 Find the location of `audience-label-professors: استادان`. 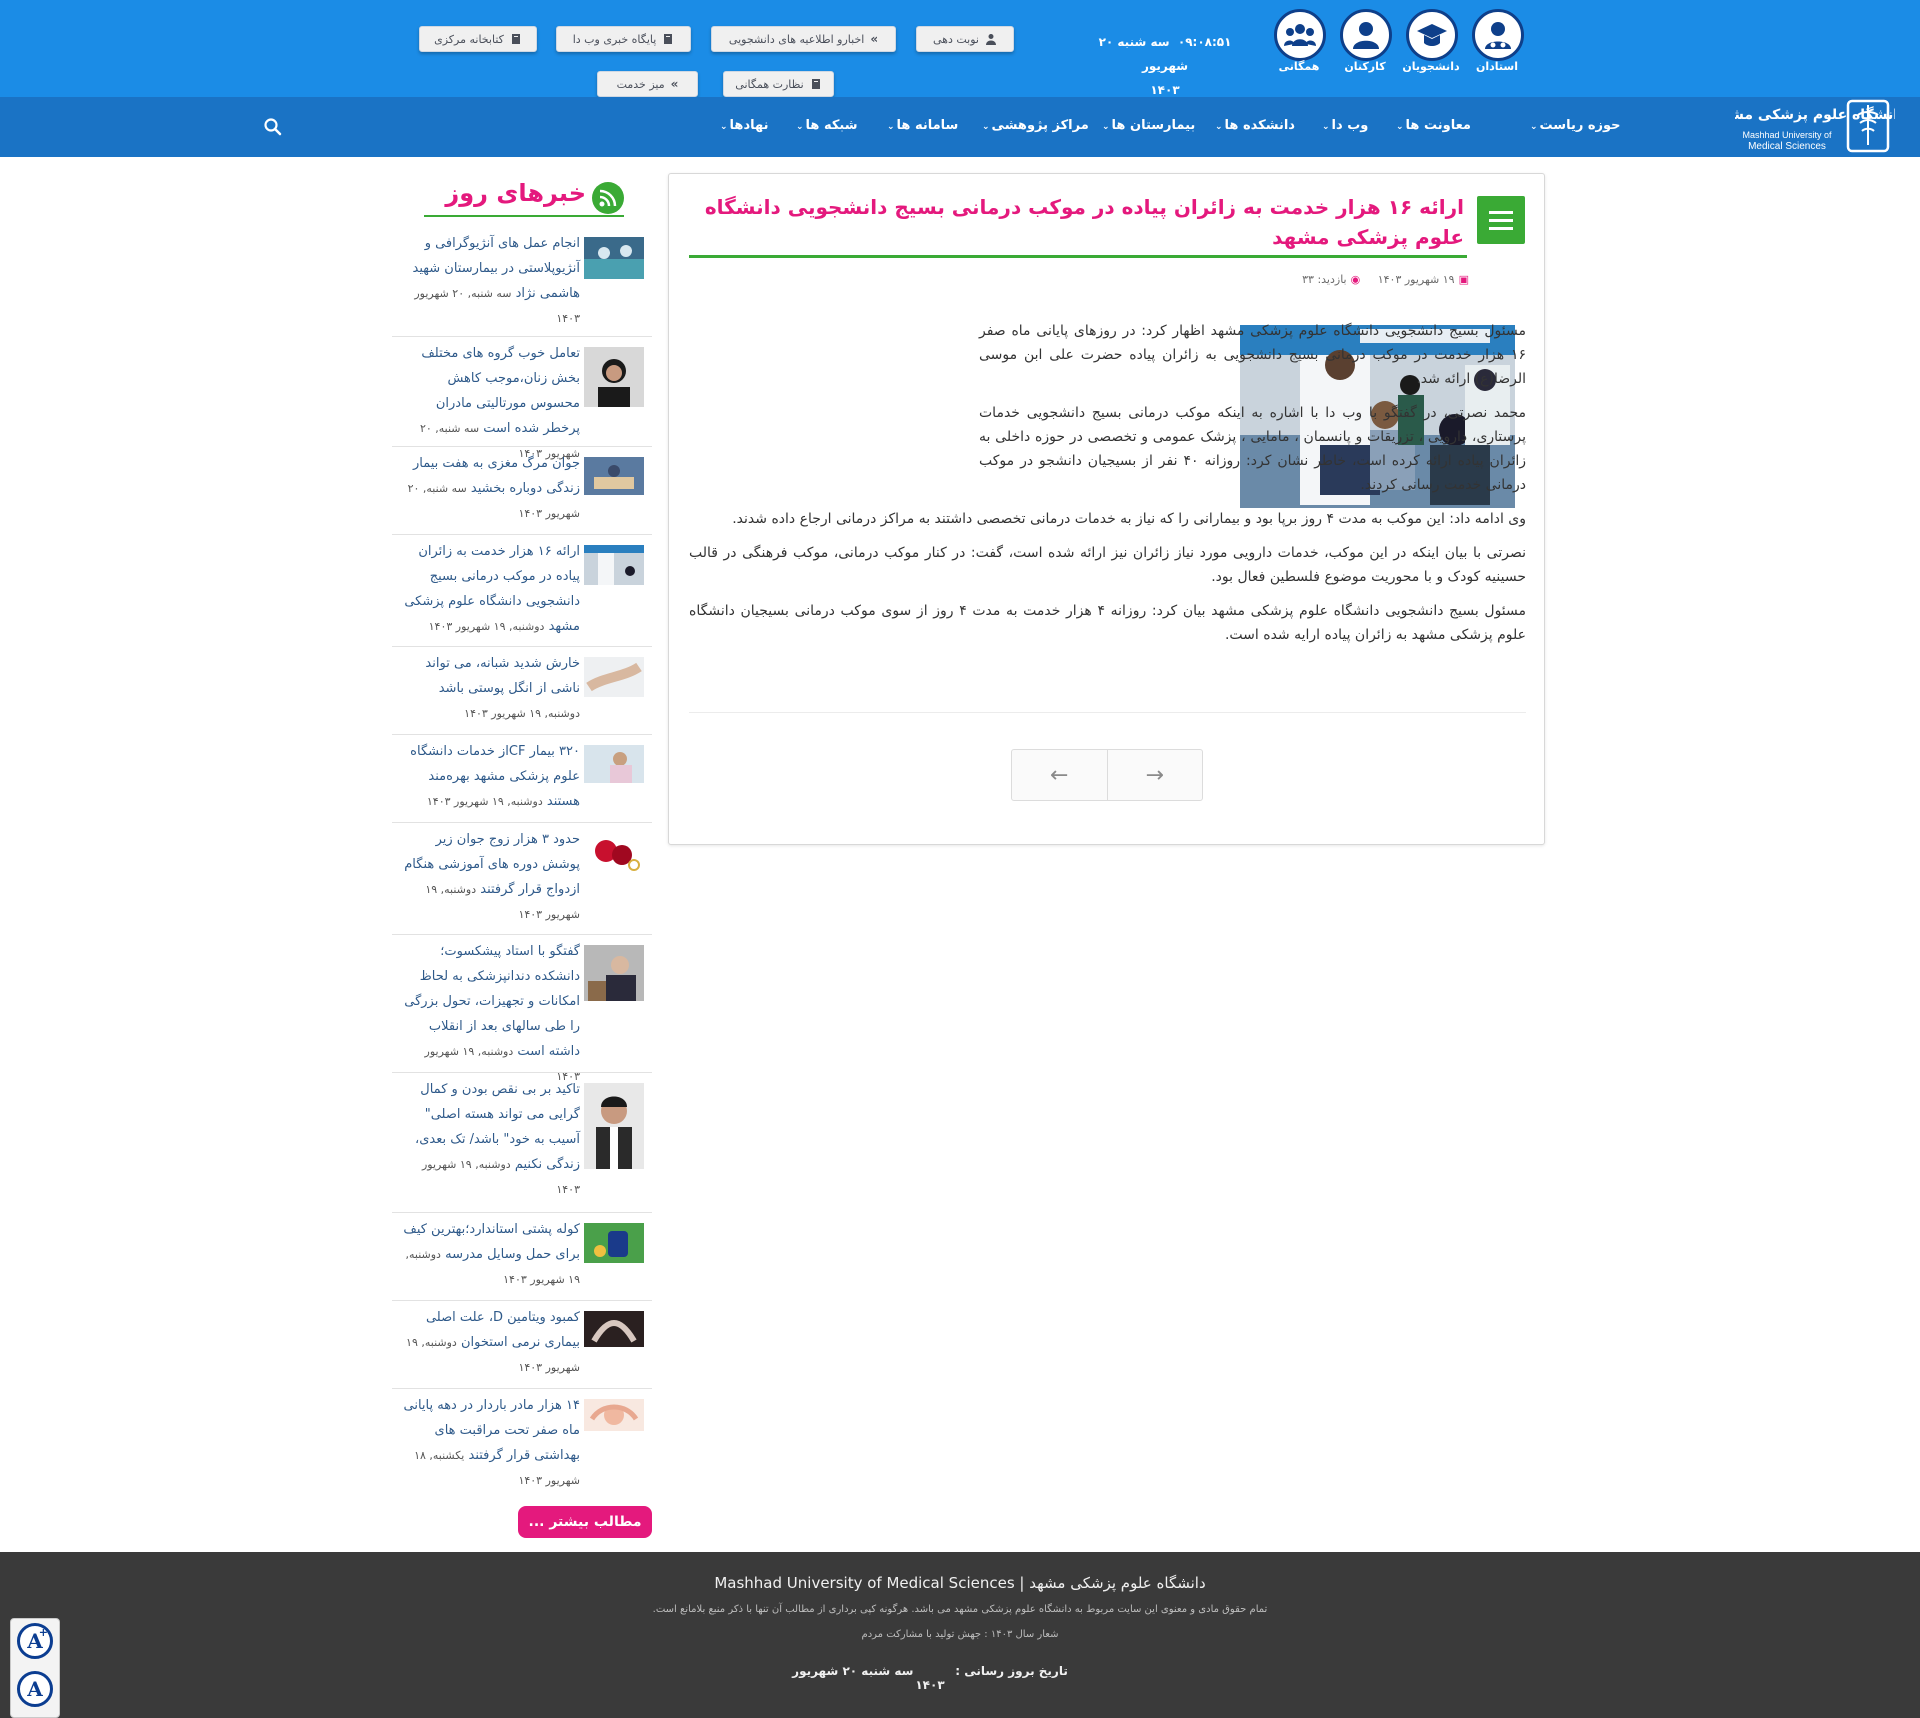

audience-label-professors: استادان is located at coordinates (1497, 66).